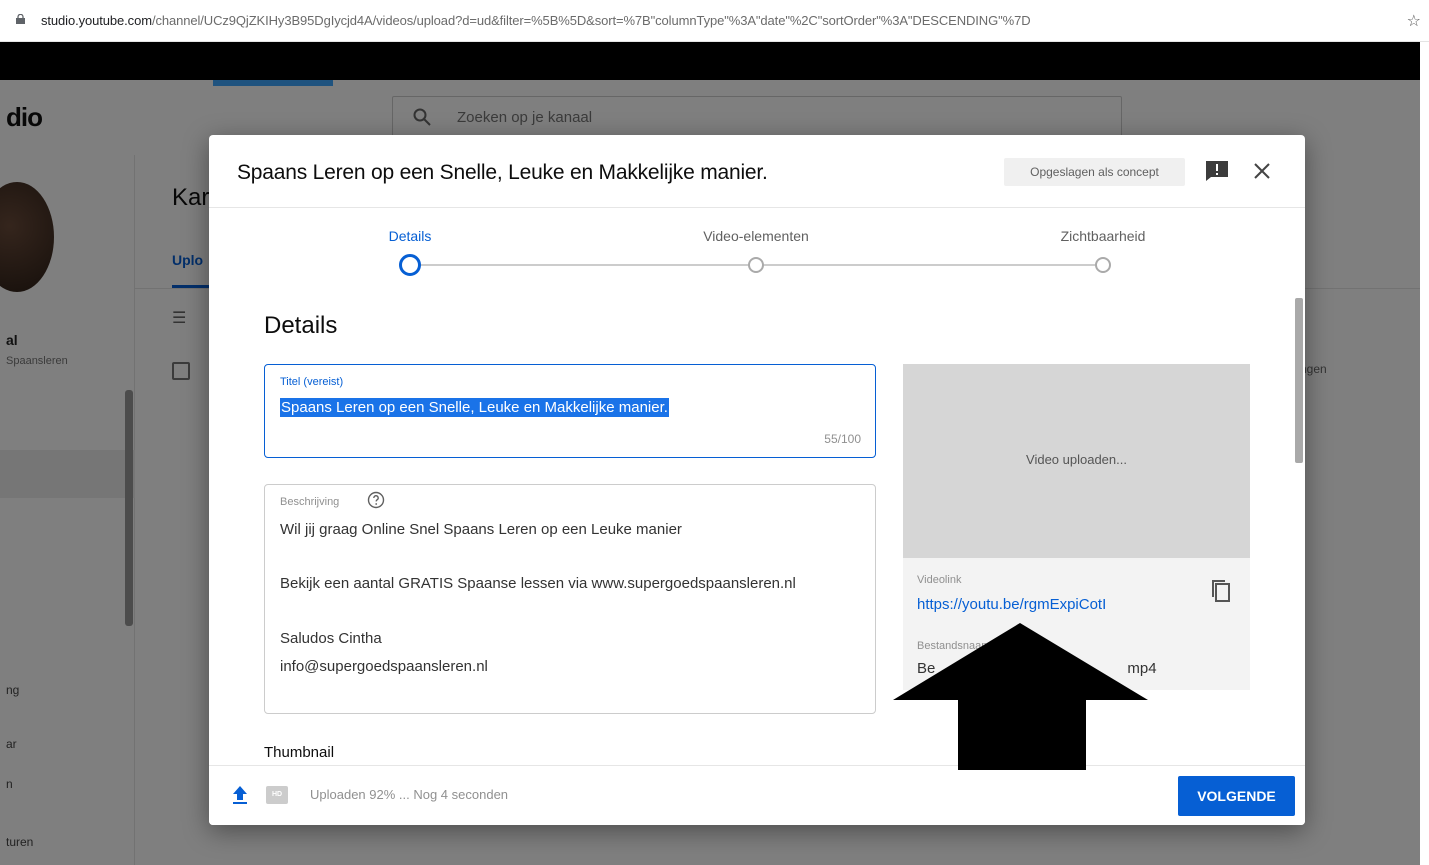 The height and width of the screenshot is (865, 1429). Describe the element at coordinates (331, 638) in the screenshot. I see `description-line: Saludos Cintha` at that location.